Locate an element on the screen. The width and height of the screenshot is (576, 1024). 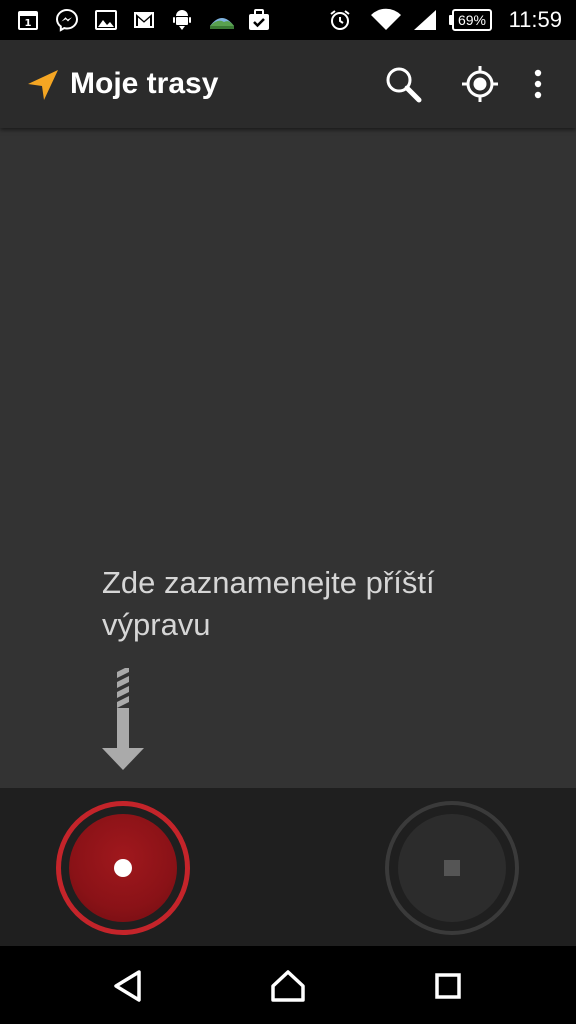
battery-icon: 69% is located at coordinates (472, 20).